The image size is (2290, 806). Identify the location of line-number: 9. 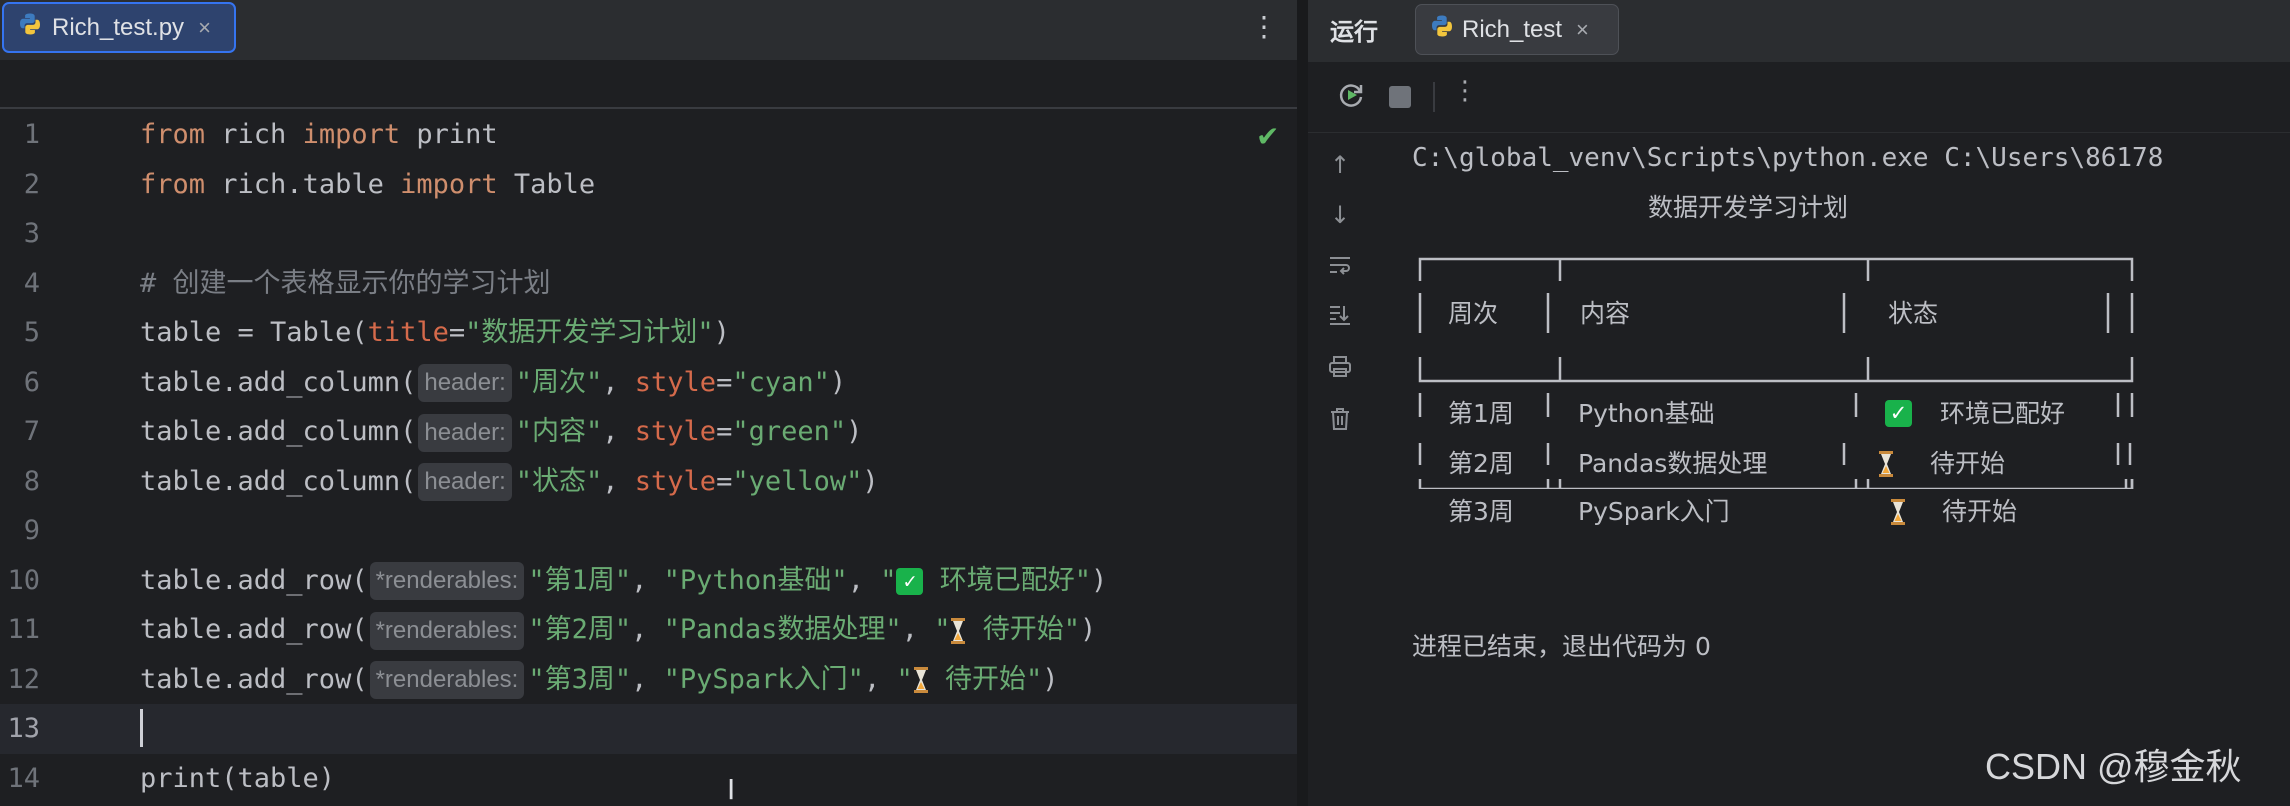
(31, 530).